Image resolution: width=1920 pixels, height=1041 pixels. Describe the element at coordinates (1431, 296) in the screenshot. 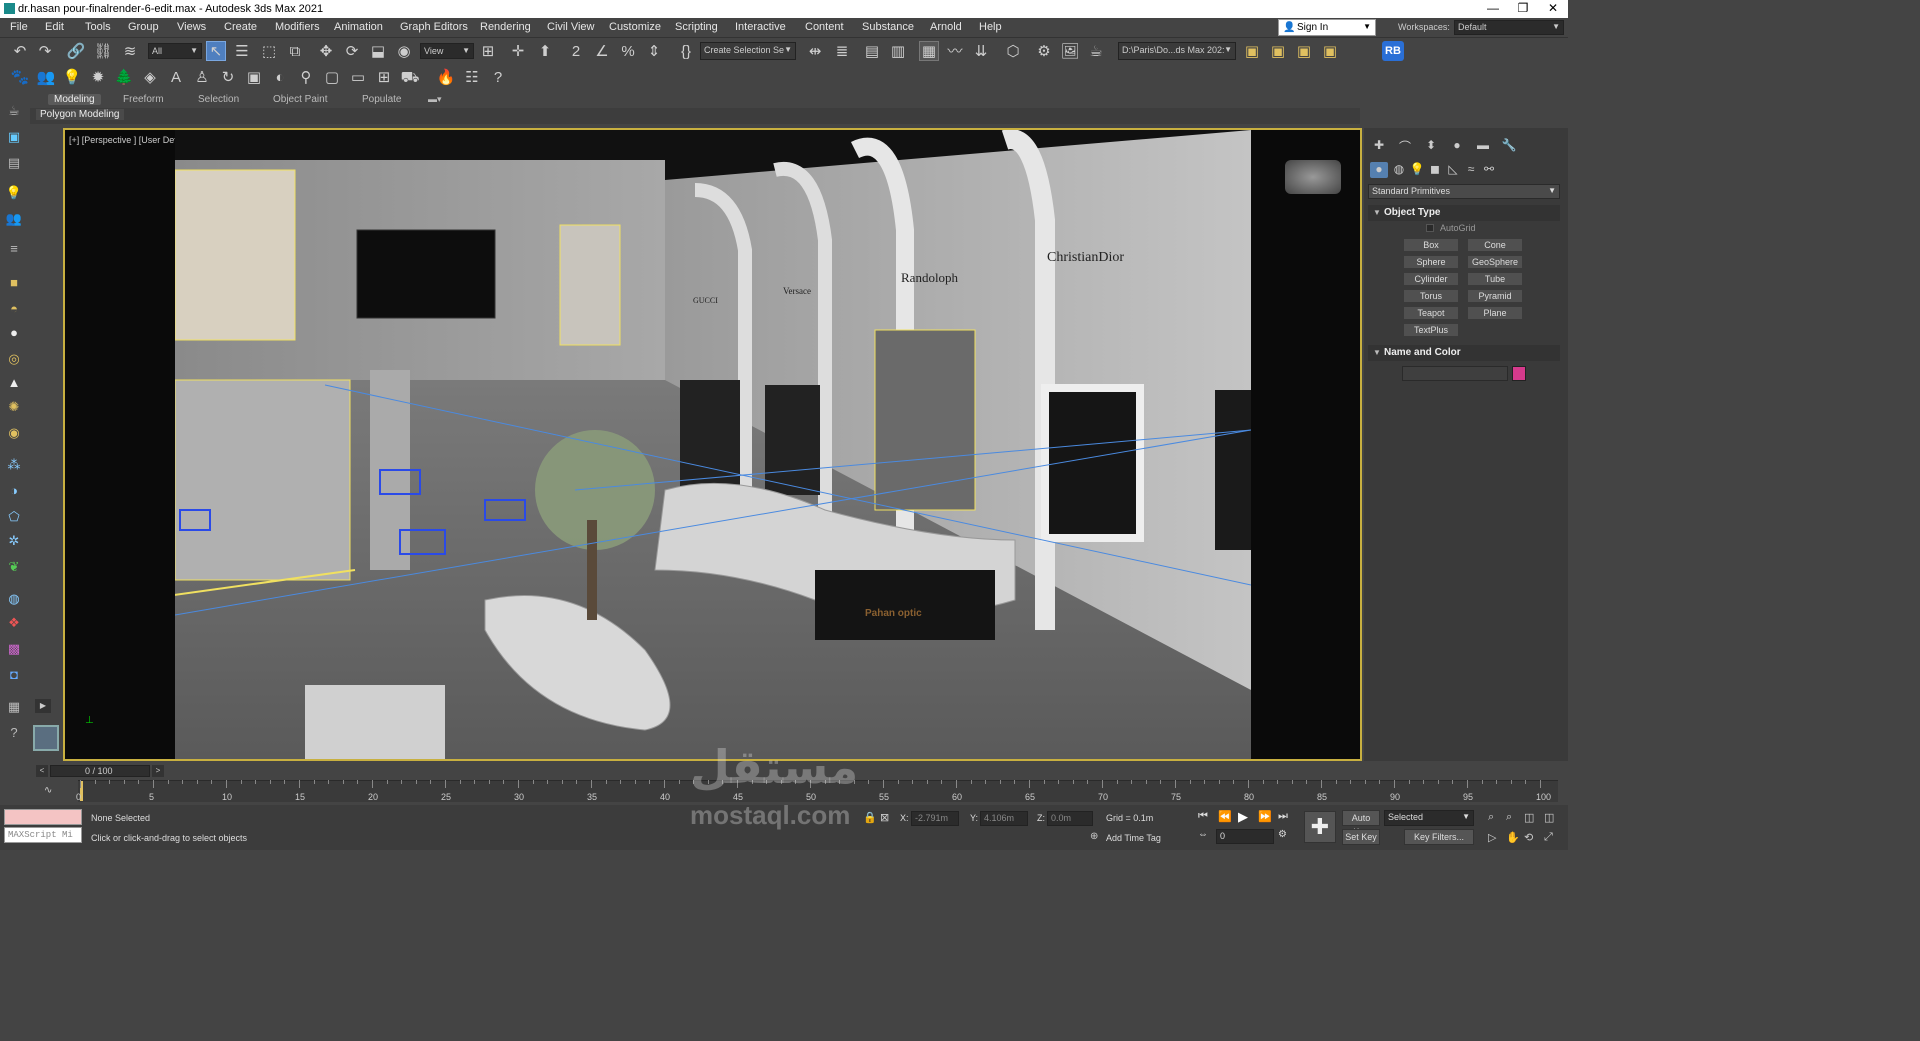

I see `torus-button: Torus` at that location.